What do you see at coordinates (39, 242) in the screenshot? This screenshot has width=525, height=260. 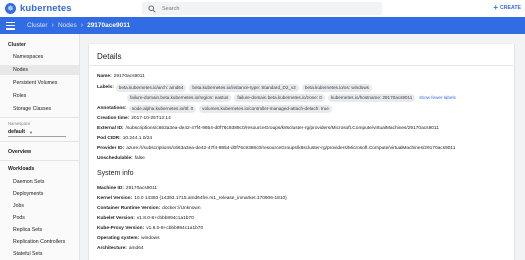 I see `sidebar-item-replication-controllers: Replication Controllers` at bounding box center [39, 242].